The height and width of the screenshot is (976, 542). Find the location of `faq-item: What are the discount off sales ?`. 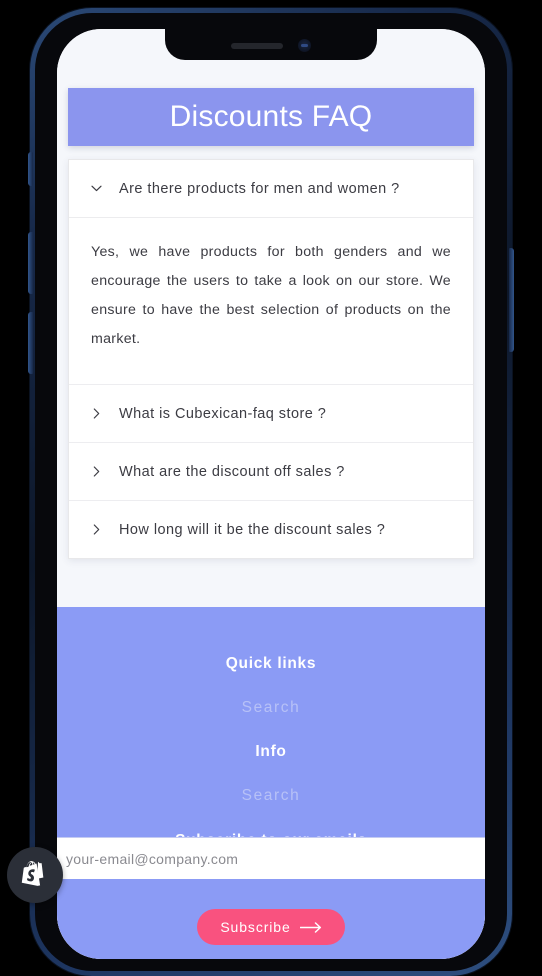

faq-item: What are the discount off sales ? is located at coordinates (271, 472).